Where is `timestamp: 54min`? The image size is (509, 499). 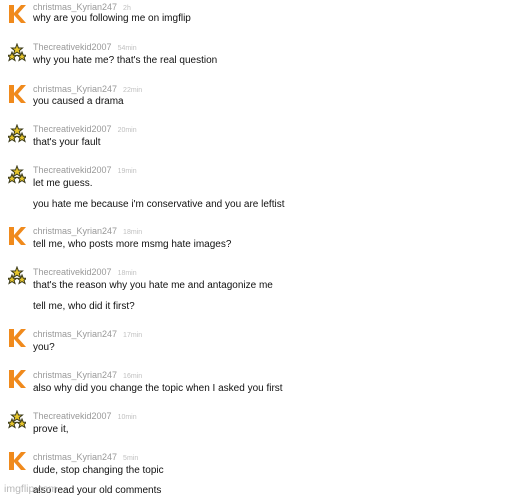 timestamp: 54min is located at coordinates (127, 48).